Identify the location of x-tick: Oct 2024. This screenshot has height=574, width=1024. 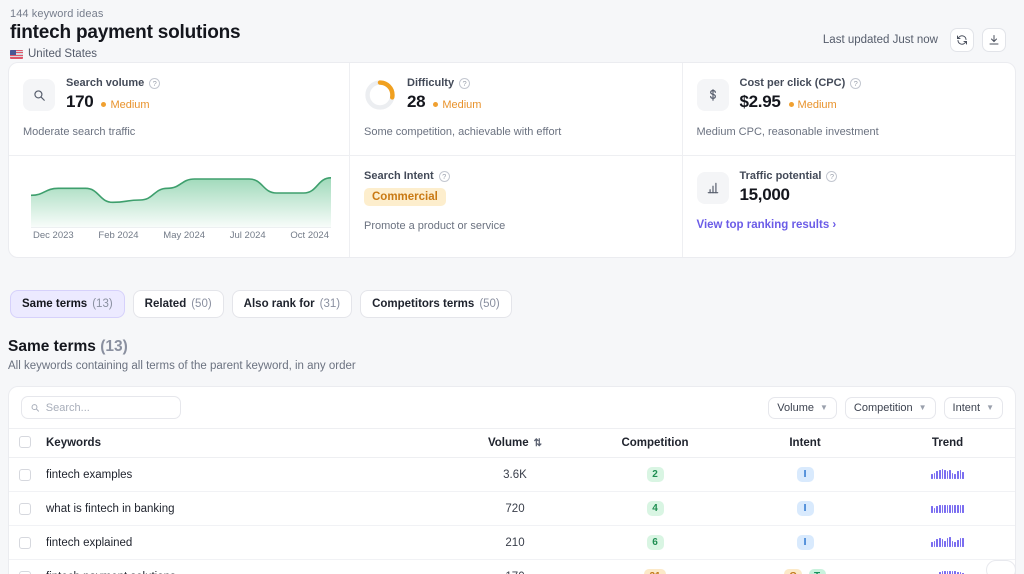
(309, 235).